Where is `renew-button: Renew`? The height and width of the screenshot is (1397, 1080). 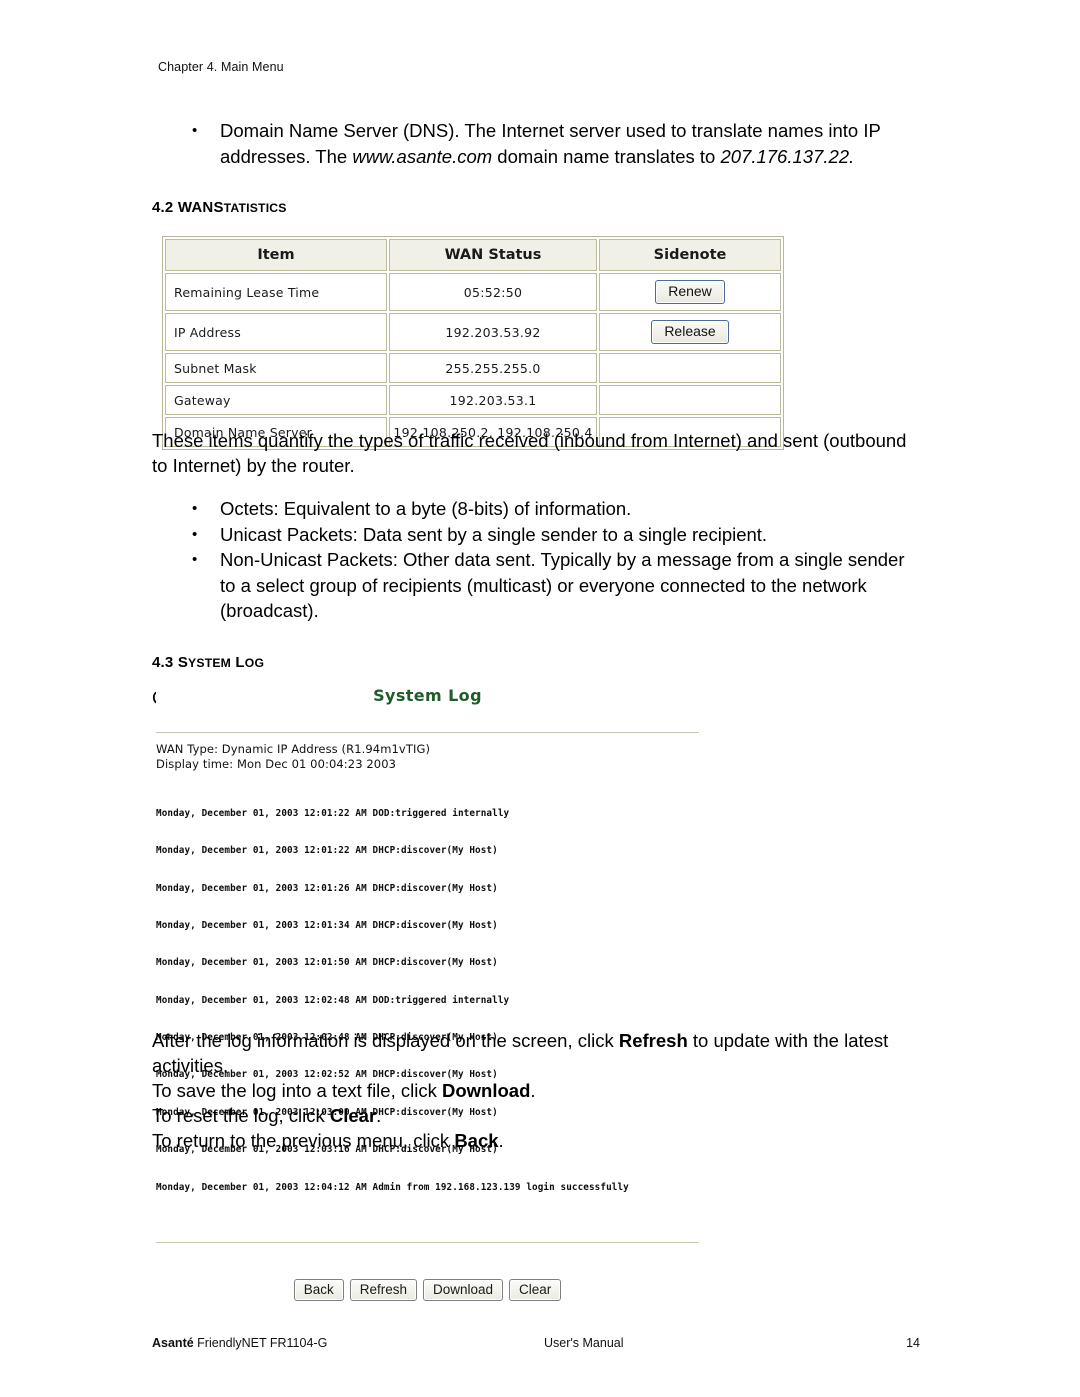 renew-button: Renew is located at coordinates (690, 292).